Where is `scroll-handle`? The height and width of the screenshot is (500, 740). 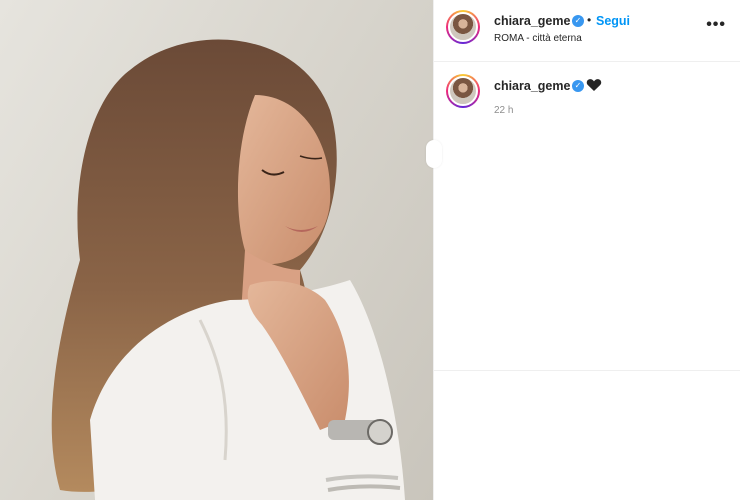 scroll-handle is located at coordinates (434, 154).